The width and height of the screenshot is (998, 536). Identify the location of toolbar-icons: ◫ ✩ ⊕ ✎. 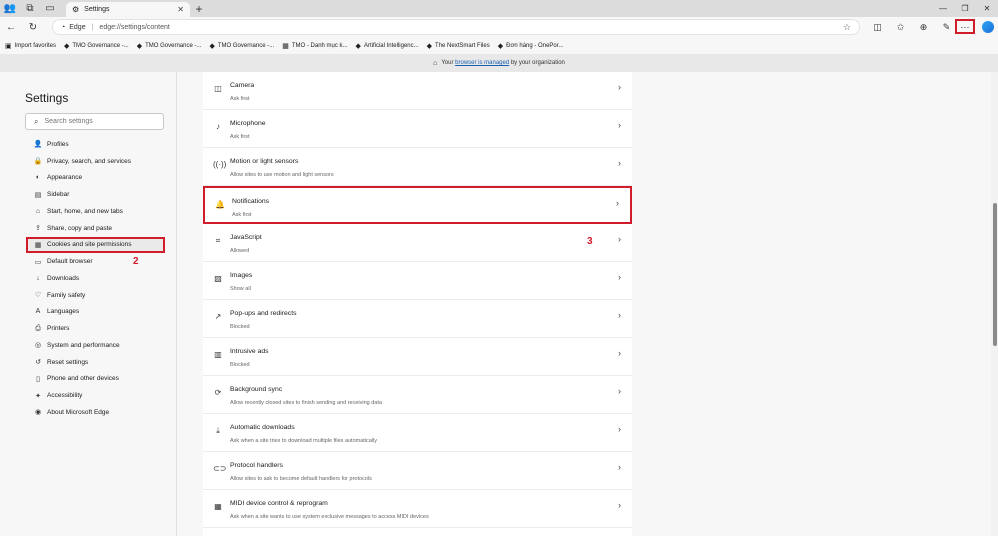
(912, 27).